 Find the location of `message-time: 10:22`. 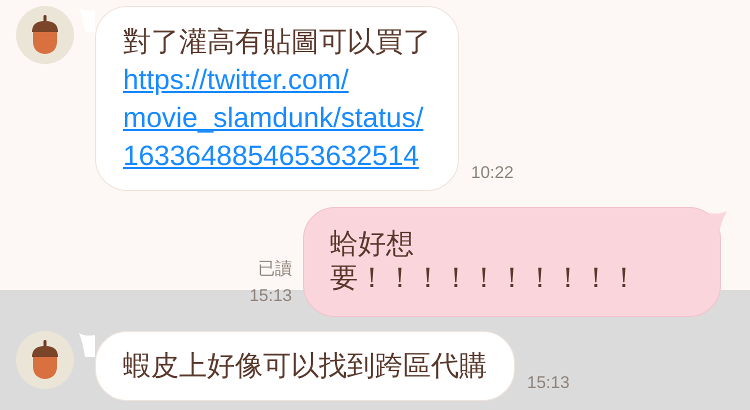

message-time: 10:22 is located at coordinates (492, 173).